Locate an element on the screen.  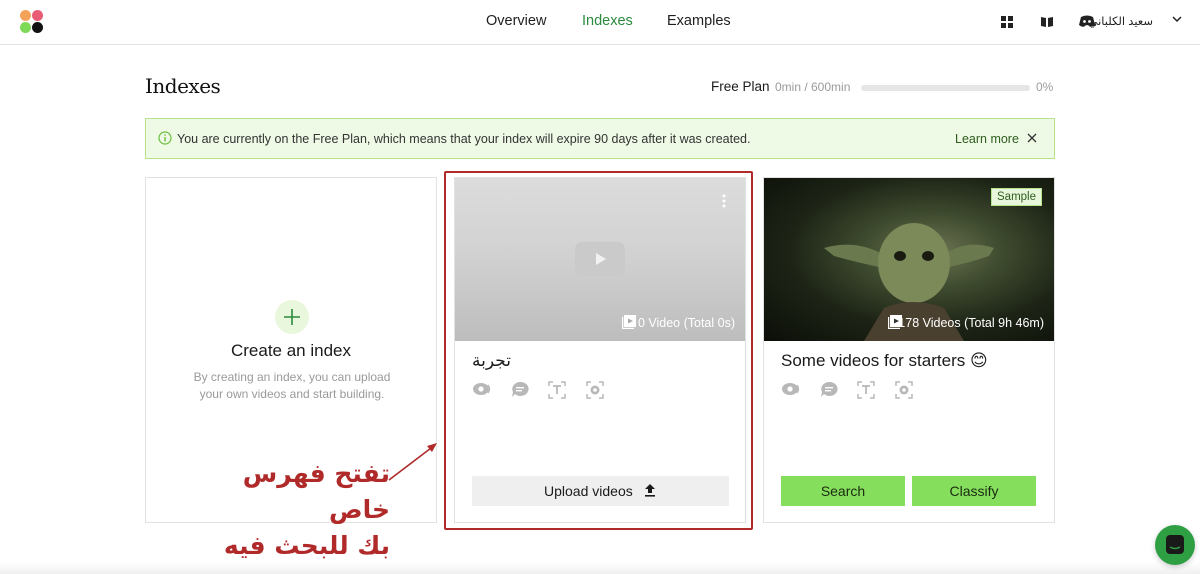
index-name: تجربة is located at coordinates (491, 360).